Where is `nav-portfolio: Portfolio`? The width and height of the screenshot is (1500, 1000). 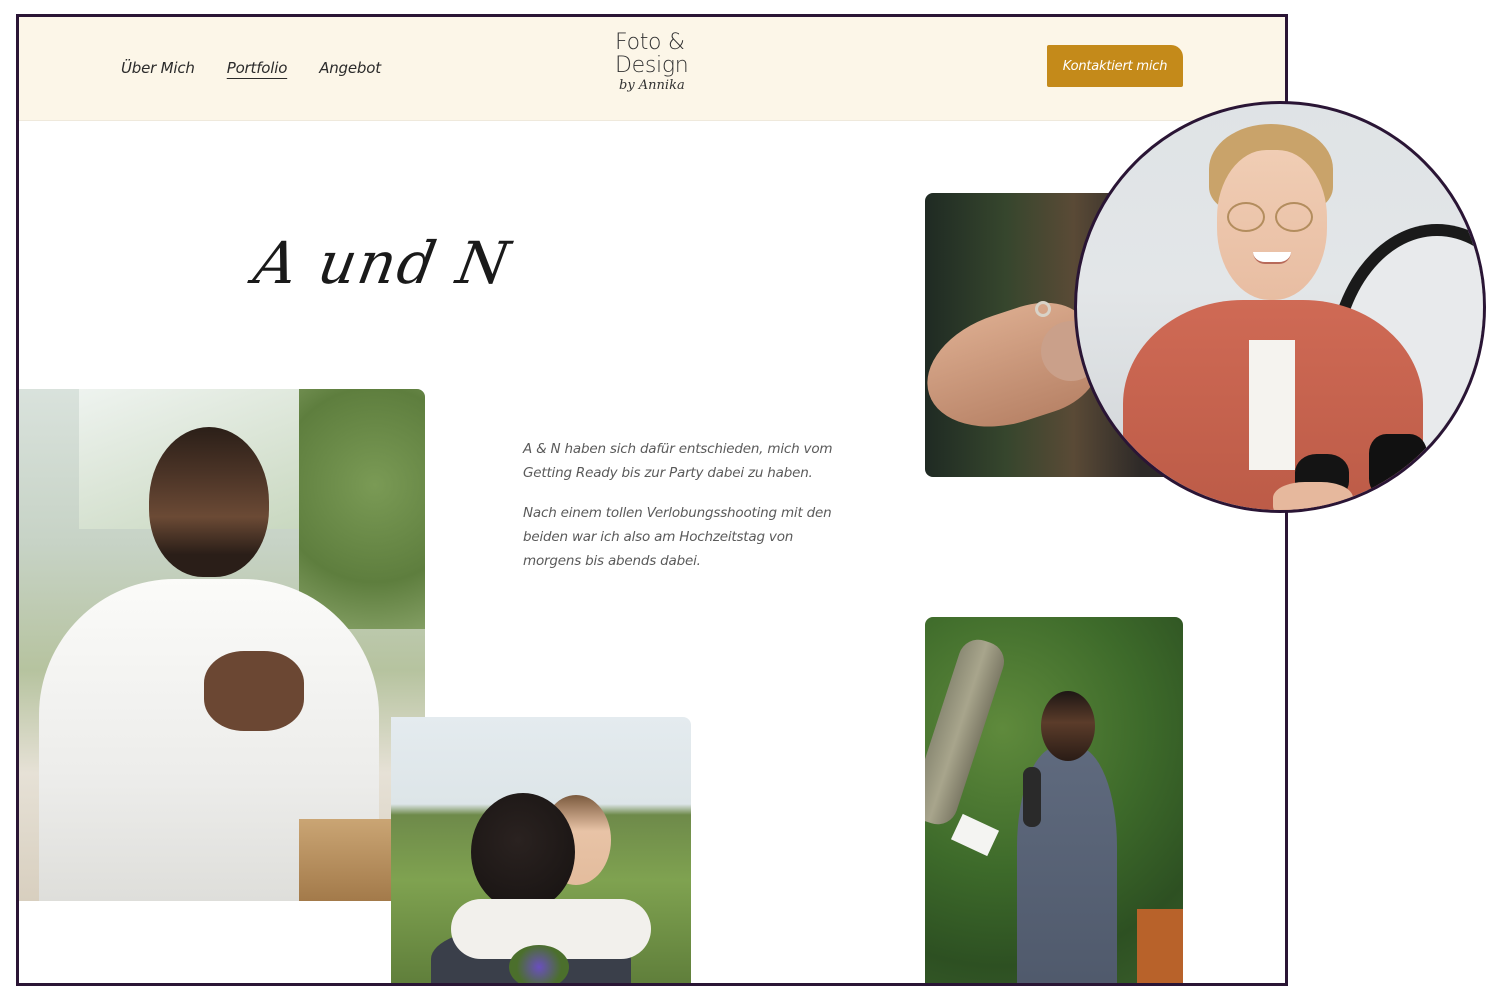 nav-portfolio: Portfolio is located at coordinates (257, 68).